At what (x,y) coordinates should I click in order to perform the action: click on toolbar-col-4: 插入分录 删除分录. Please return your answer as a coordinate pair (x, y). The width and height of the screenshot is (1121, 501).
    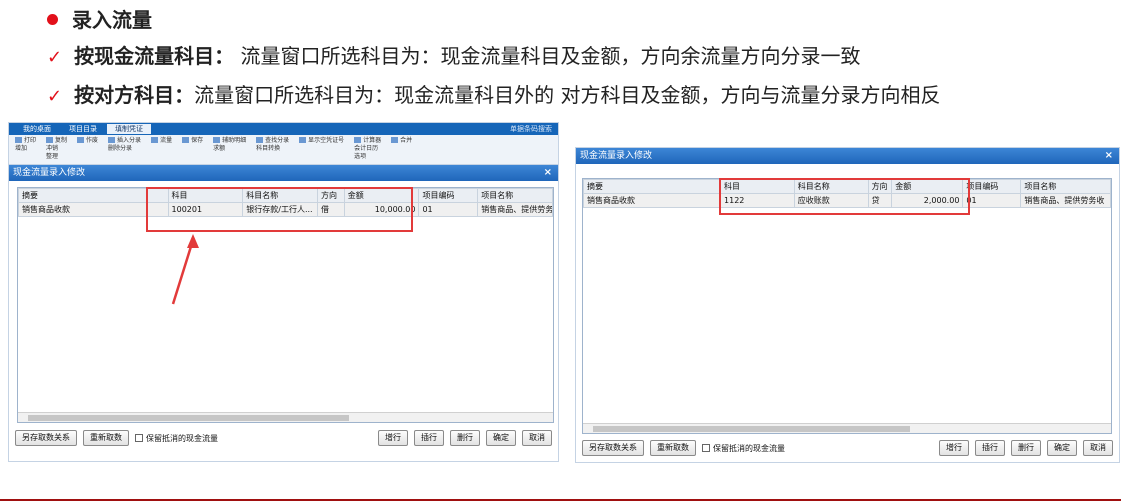
    Looking at the image, I should click on (124, 145).